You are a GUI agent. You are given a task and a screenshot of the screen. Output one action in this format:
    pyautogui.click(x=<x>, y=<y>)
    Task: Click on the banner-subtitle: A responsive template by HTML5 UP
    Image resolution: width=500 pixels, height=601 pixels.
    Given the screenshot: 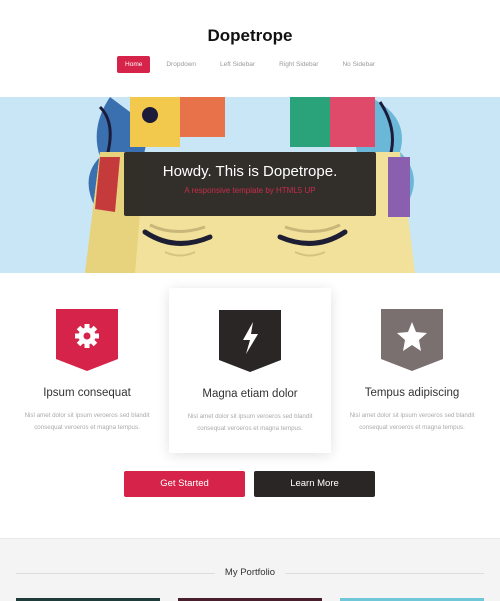 What is the action you would take?
    pyautogui.click(x=250, y=190)
    